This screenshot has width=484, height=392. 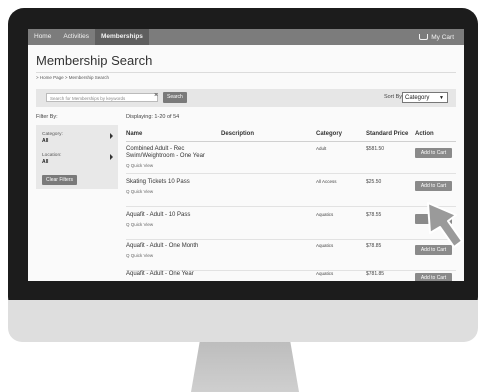 What do you see at coordinates (246, 37) in the screenshot?
I see `top-nav: Home Activities Memberships My Cart` at bounding box center [246, 37].